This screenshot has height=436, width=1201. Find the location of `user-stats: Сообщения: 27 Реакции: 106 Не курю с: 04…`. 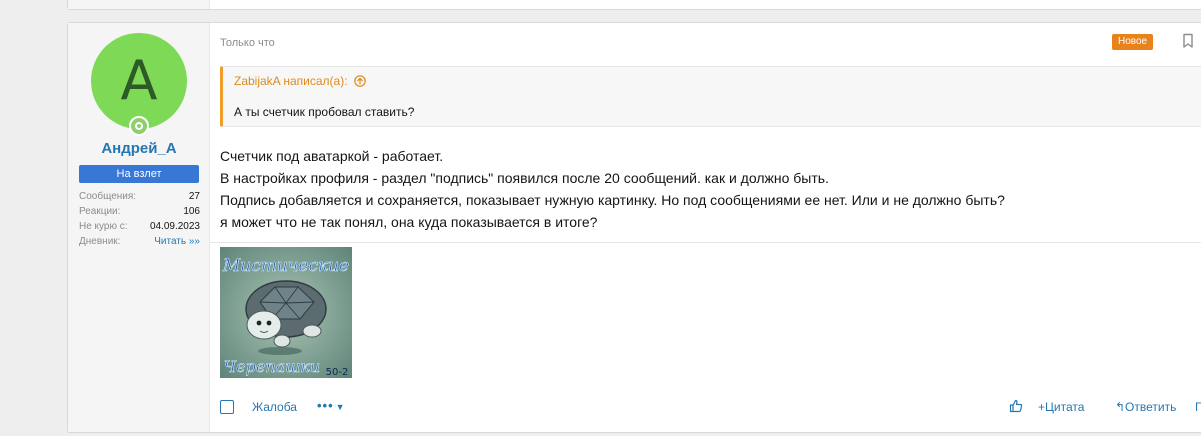

user-stats: Сообщения: 27 Реакции: 106 Не курю с: 04… is located at coordinates (139, 219).